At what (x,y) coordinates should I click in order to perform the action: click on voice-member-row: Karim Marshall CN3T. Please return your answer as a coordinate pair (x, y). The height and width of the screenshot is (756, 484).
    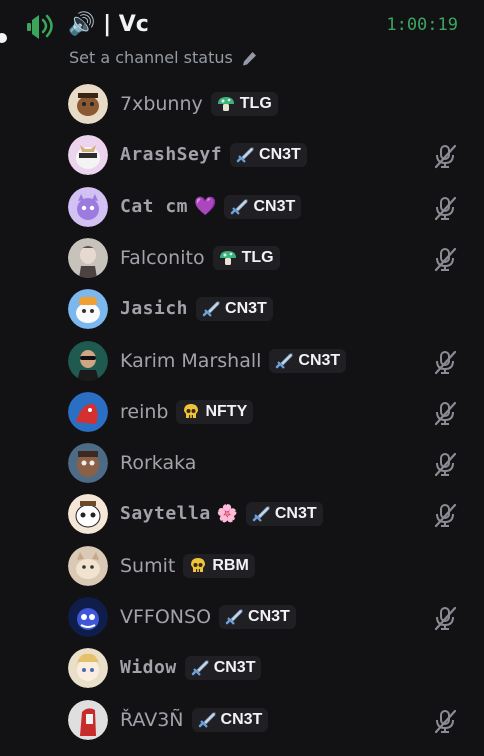
    Looking at the image, I should click on (242, 361).